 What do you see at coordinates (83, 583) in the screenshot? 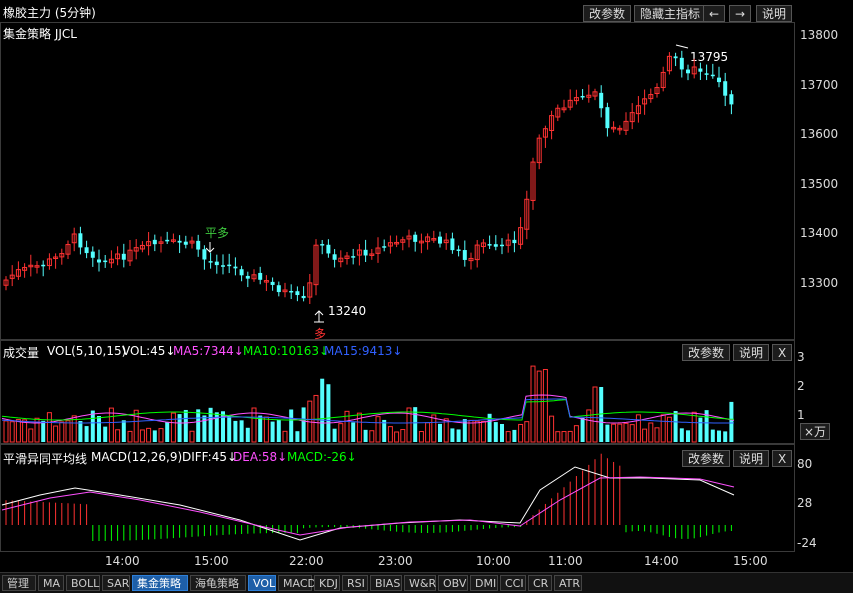
I see `tab-boll: BOLL` at bounding box center [83, 583].